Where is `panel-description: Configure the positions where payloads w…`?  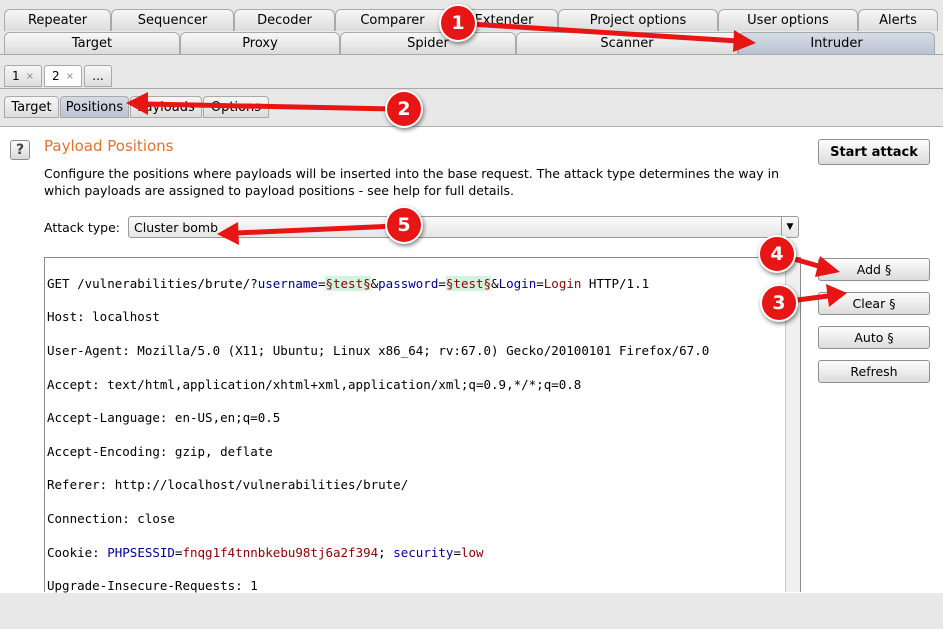
panel-description: Configure the positions where payloads w… is located at coordinates (412, 182).